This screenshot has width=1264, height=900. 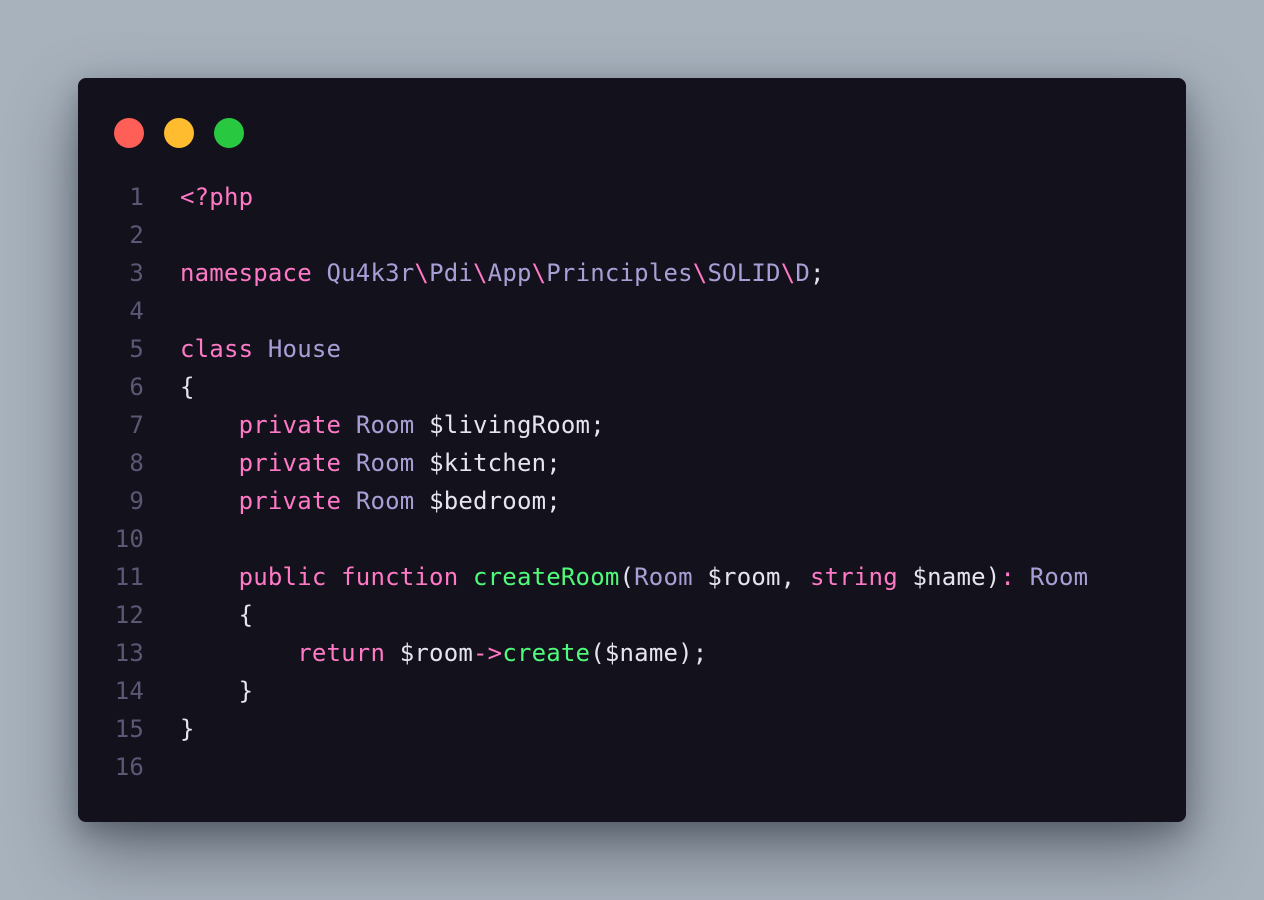 I want to click on code-line: 1 <?php, so click(x=632, y=197).